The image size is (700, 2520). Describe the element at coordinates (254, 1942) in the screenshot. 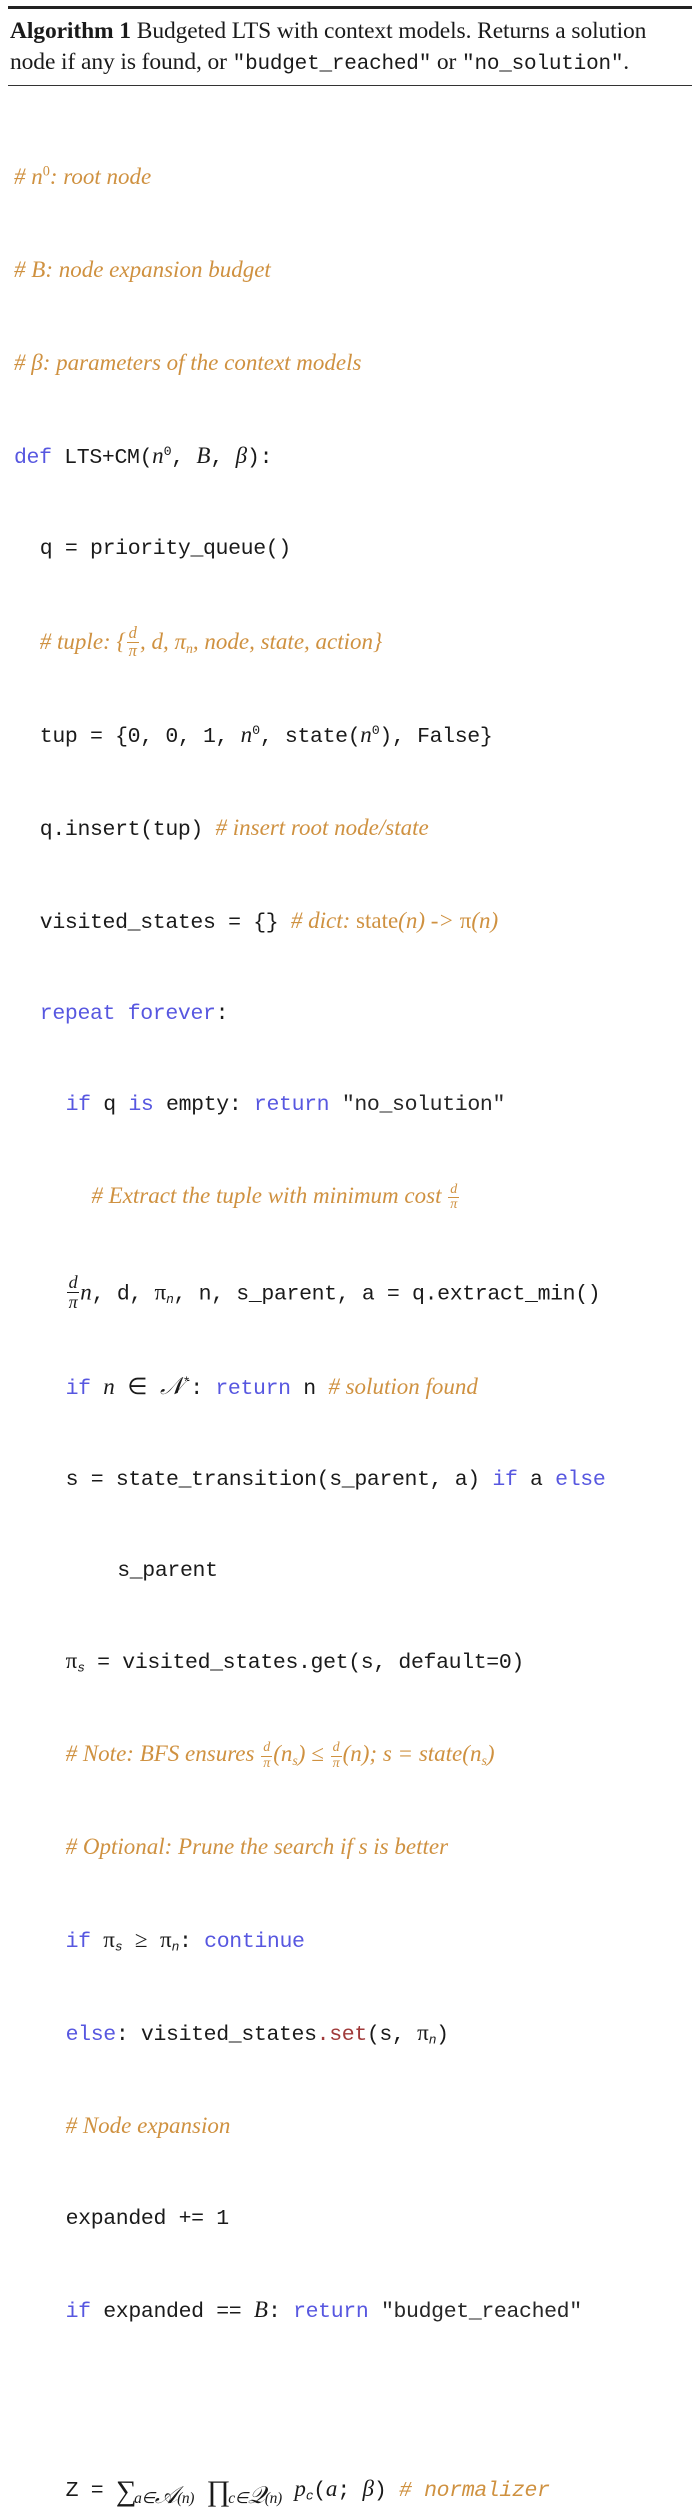

I see `keyword-continue: continue` at that location.